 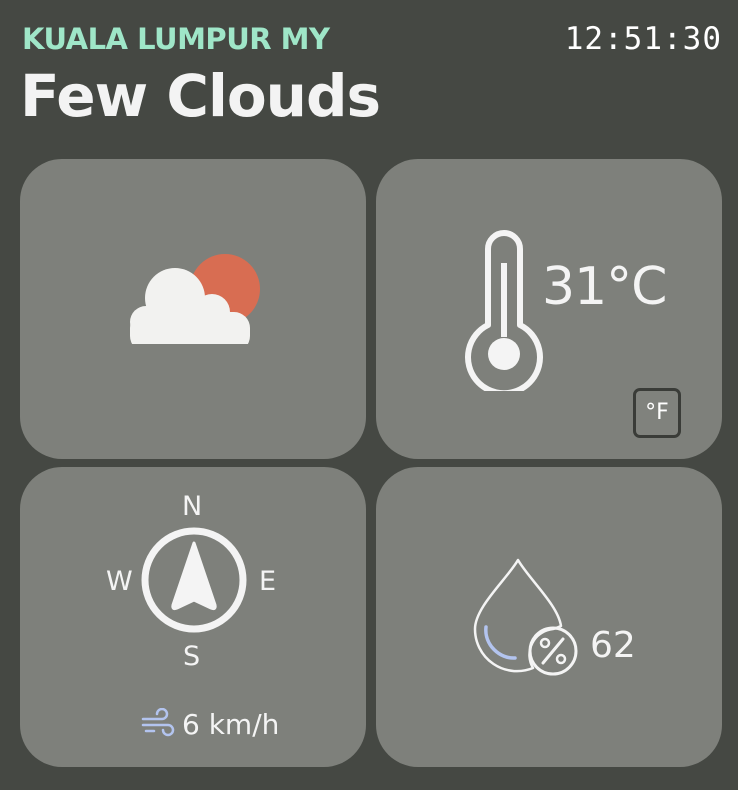 I want to click on compass-icon, so click(x=194, y=580).